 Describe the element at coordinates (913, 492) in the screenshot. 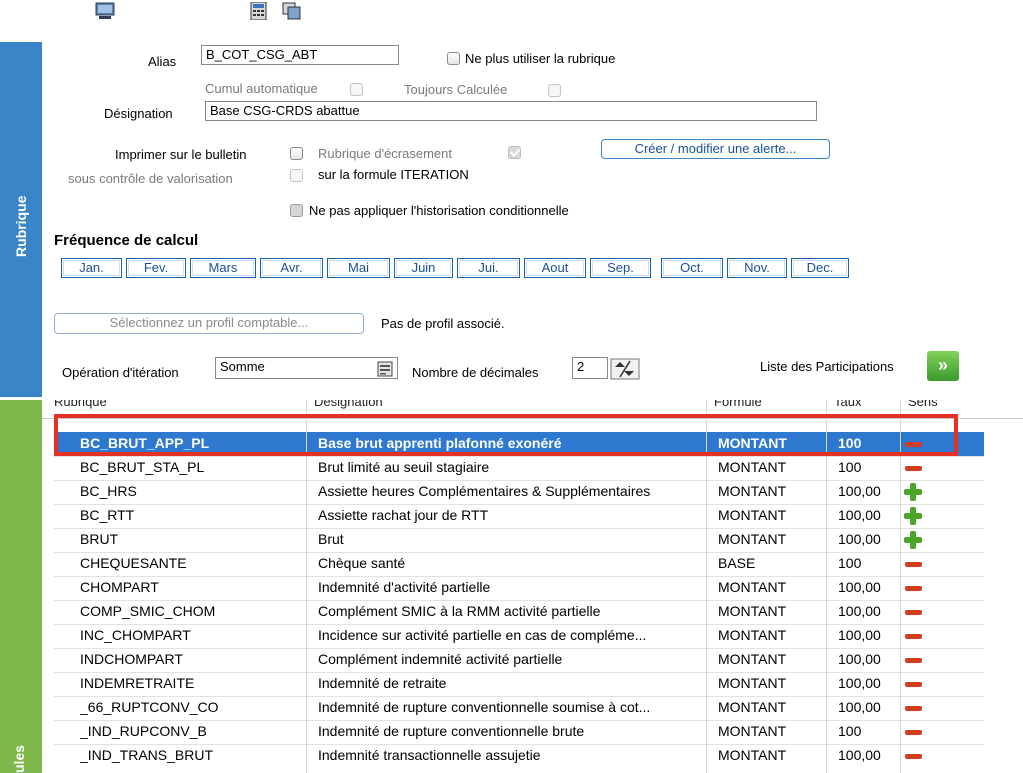

I see `plus-icon` at that location.